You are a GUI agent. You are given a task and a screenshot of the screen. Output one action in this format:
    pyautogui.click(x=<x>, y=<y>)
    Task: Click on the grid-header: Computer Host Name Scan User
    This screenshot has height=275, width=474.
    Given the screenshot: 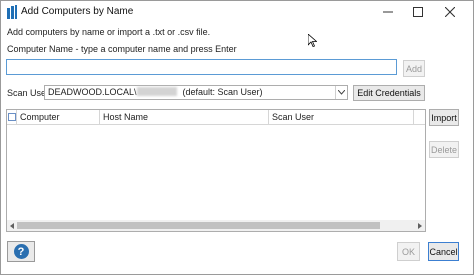 What is the action you would take?
    pyautogui.click(x=216, y=117)
    